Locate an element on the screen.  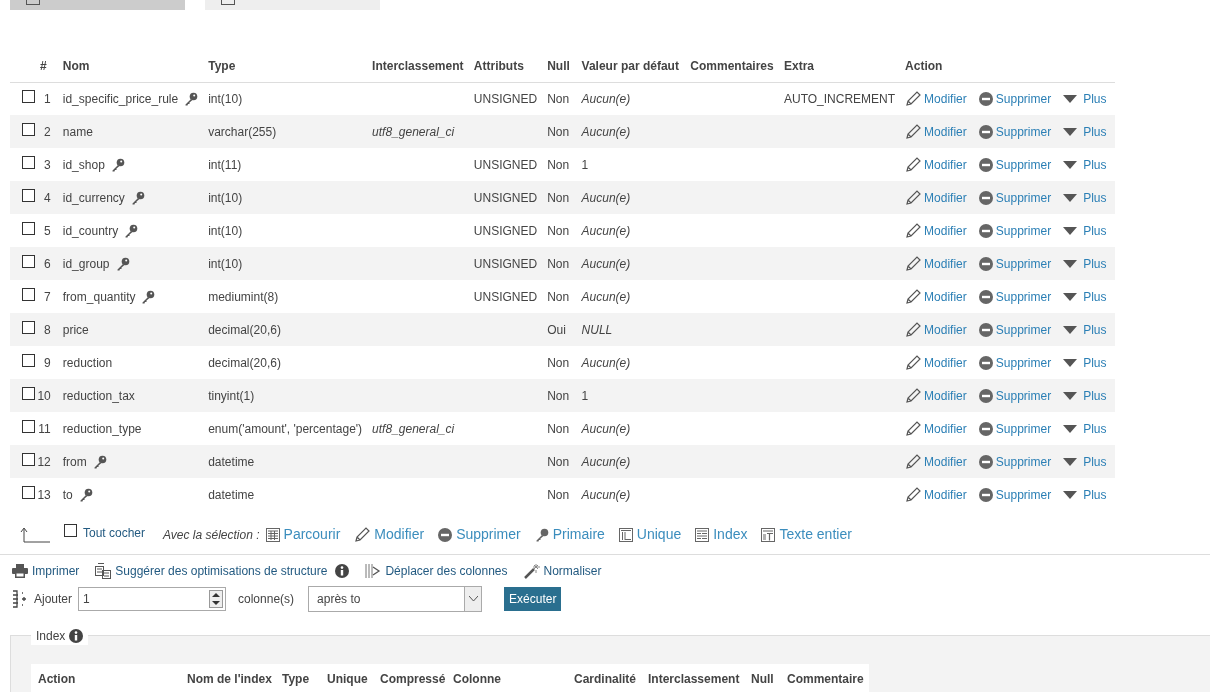
check-all: Tout cocher is located at coordinates (105, 532).